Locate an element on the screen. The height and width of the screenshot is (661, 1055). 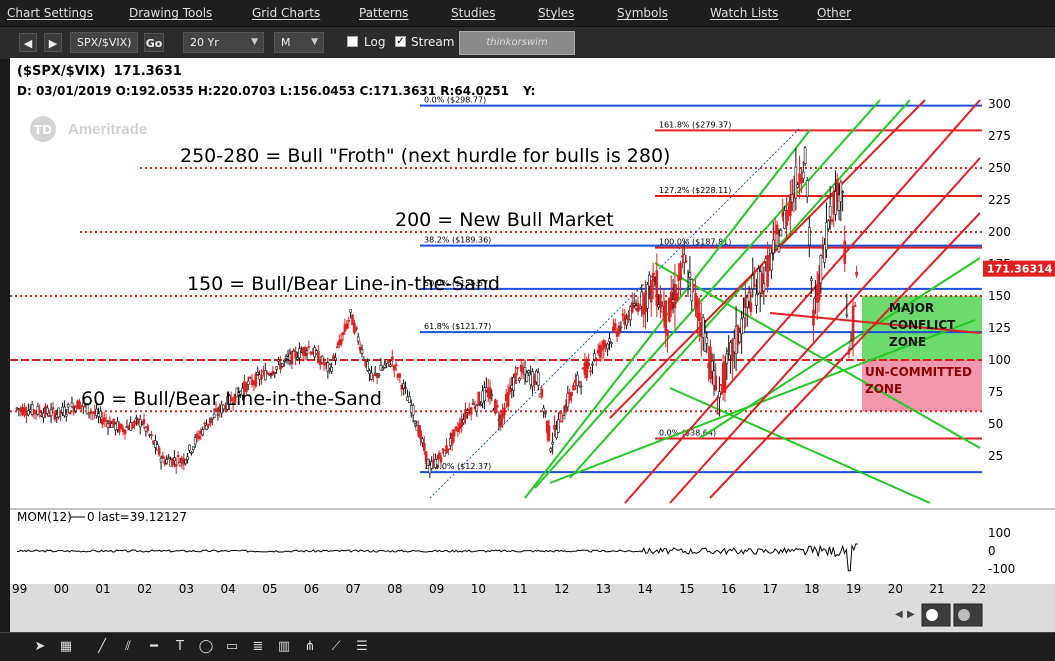
menu-studies: Studies is located at coordinates (473, 13).